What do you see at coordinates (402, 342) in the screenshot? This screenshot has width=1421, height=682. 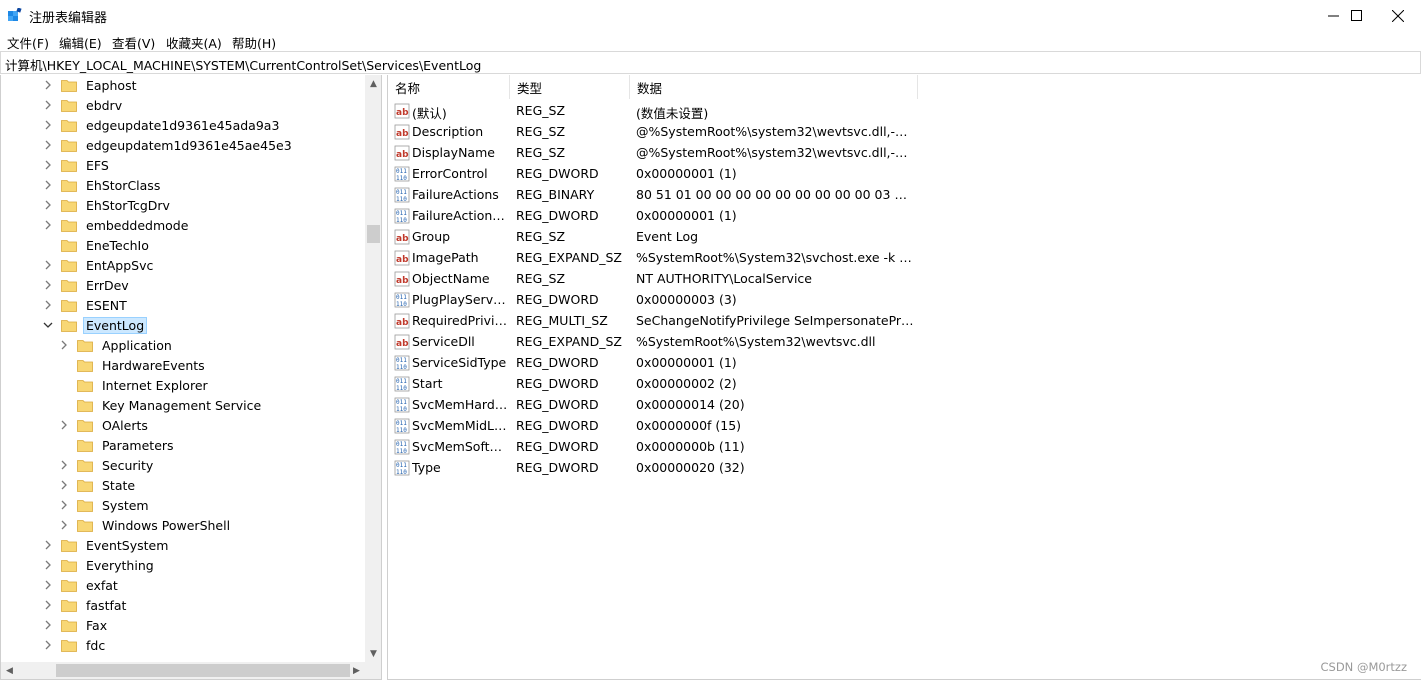 I see `string-value-icon: ab` at bounding box center [402, 342].